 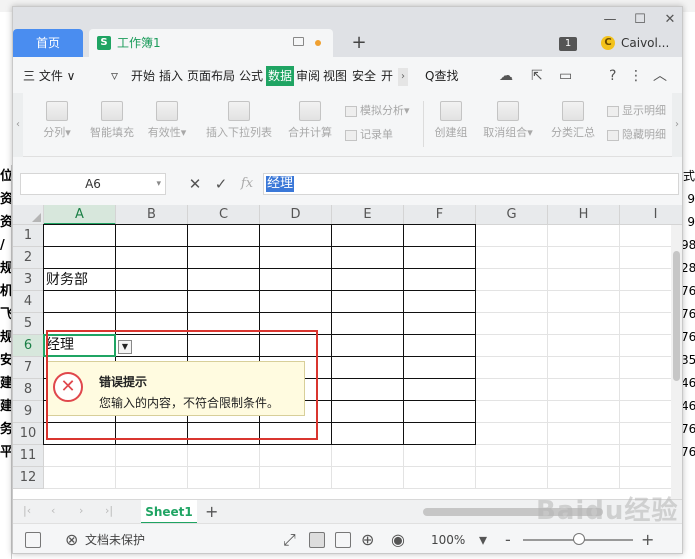 I want to click on eye-protection-icon: ◉, so click(x=398, y=540).